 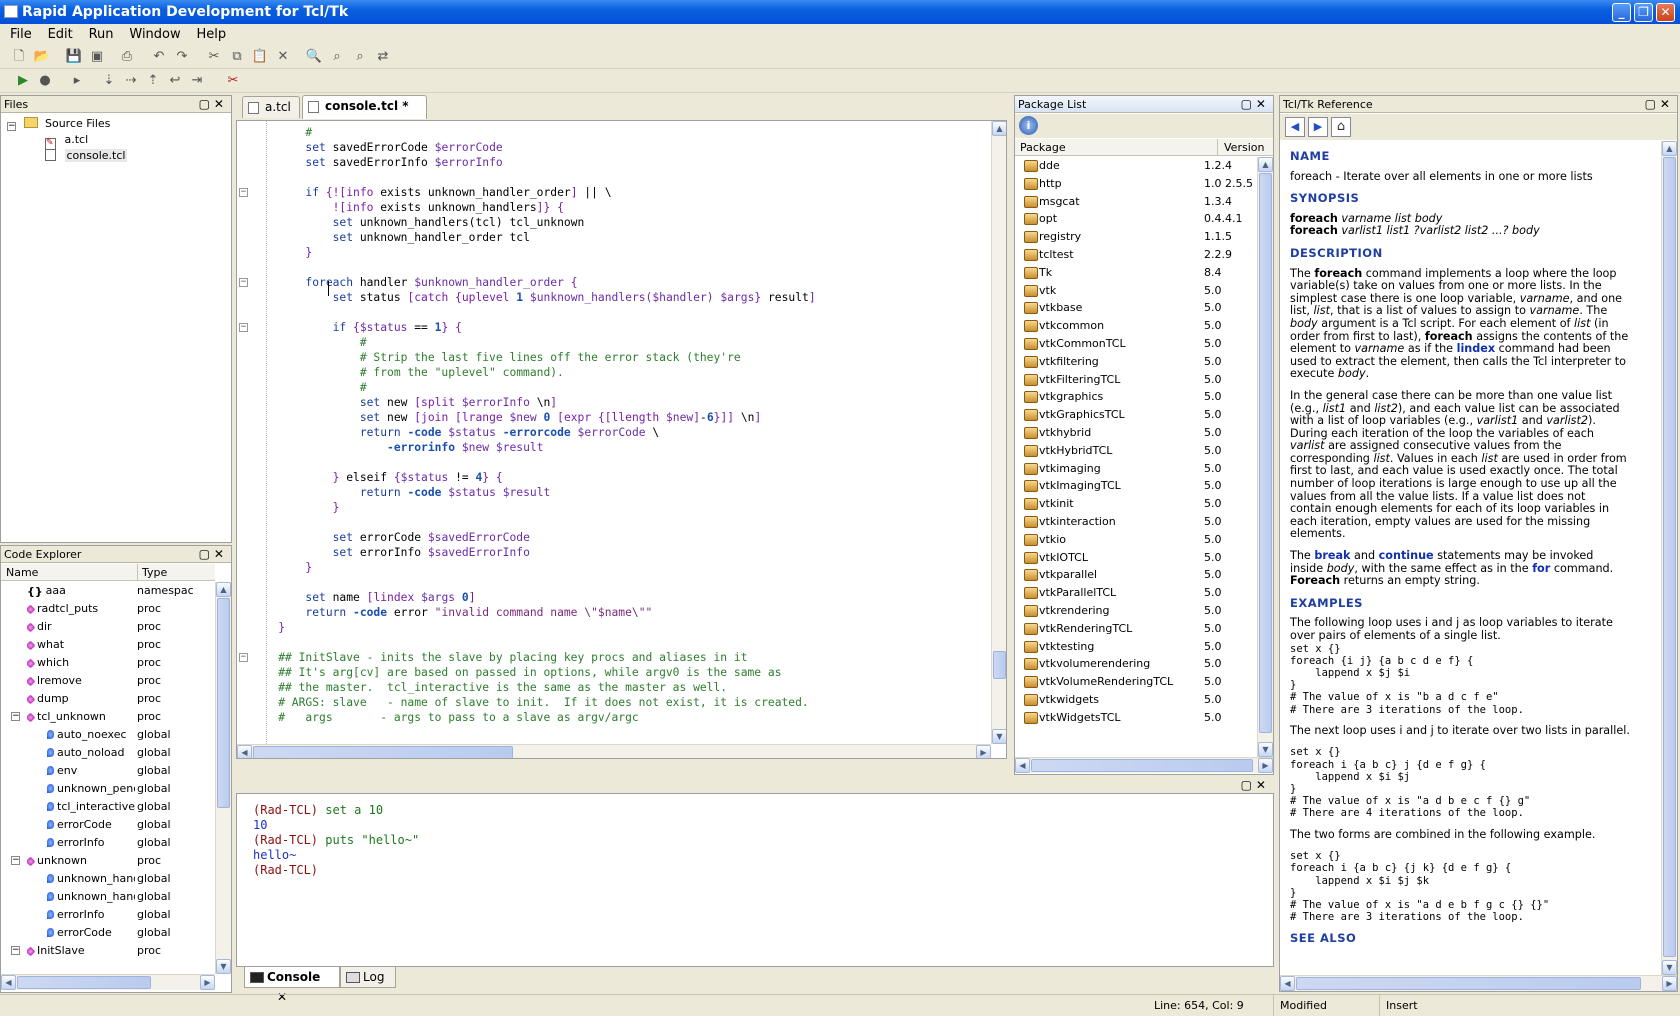 What do you see at coordinates (260, 57) in the screenshot?
I see `paste-icon: 📋` at bounding box center [260, 57].